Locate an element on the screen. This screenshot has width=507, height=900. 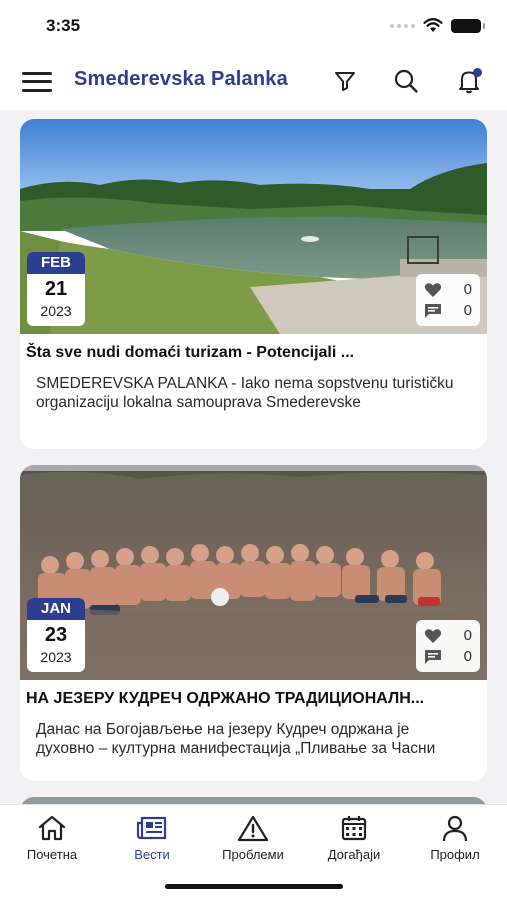
news-card is located at coordinates (253, 800).